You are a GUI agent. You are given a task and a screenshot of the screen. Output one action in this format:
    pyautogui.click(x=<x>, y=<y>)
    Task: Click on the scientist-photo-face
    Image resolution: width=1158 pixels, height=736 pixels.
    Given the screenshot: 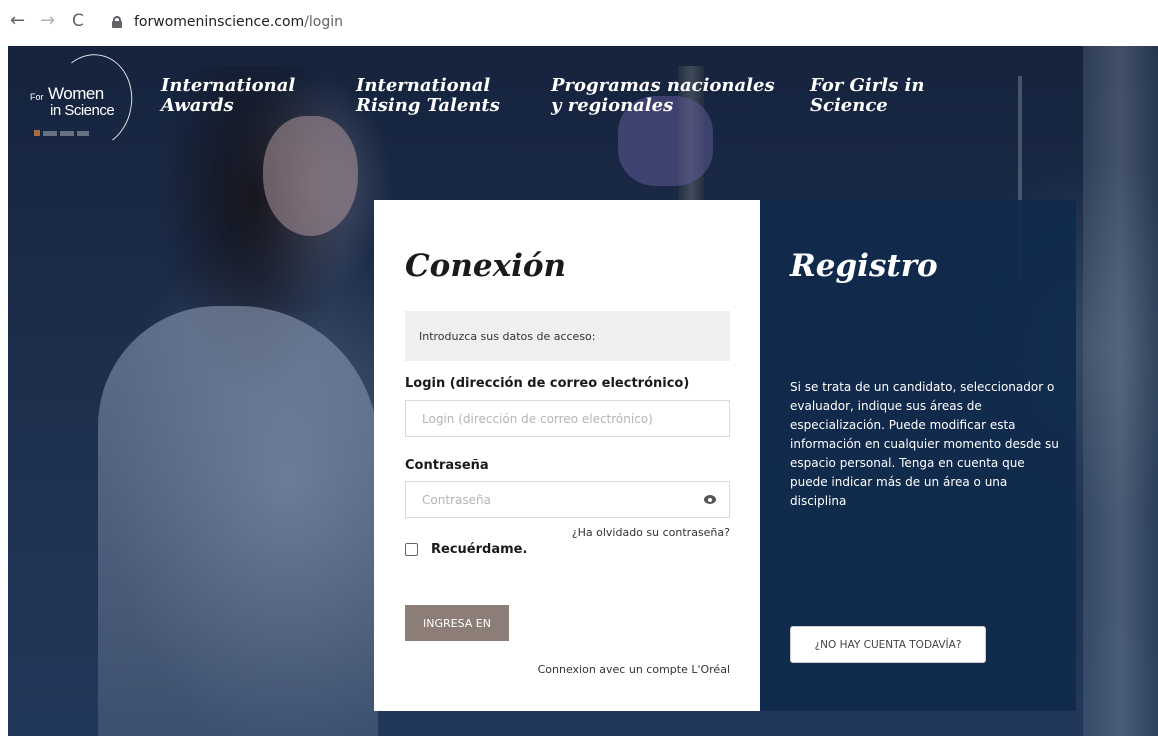 What is the action you would take?
    pyautogui.click(x=310, y=176)
    